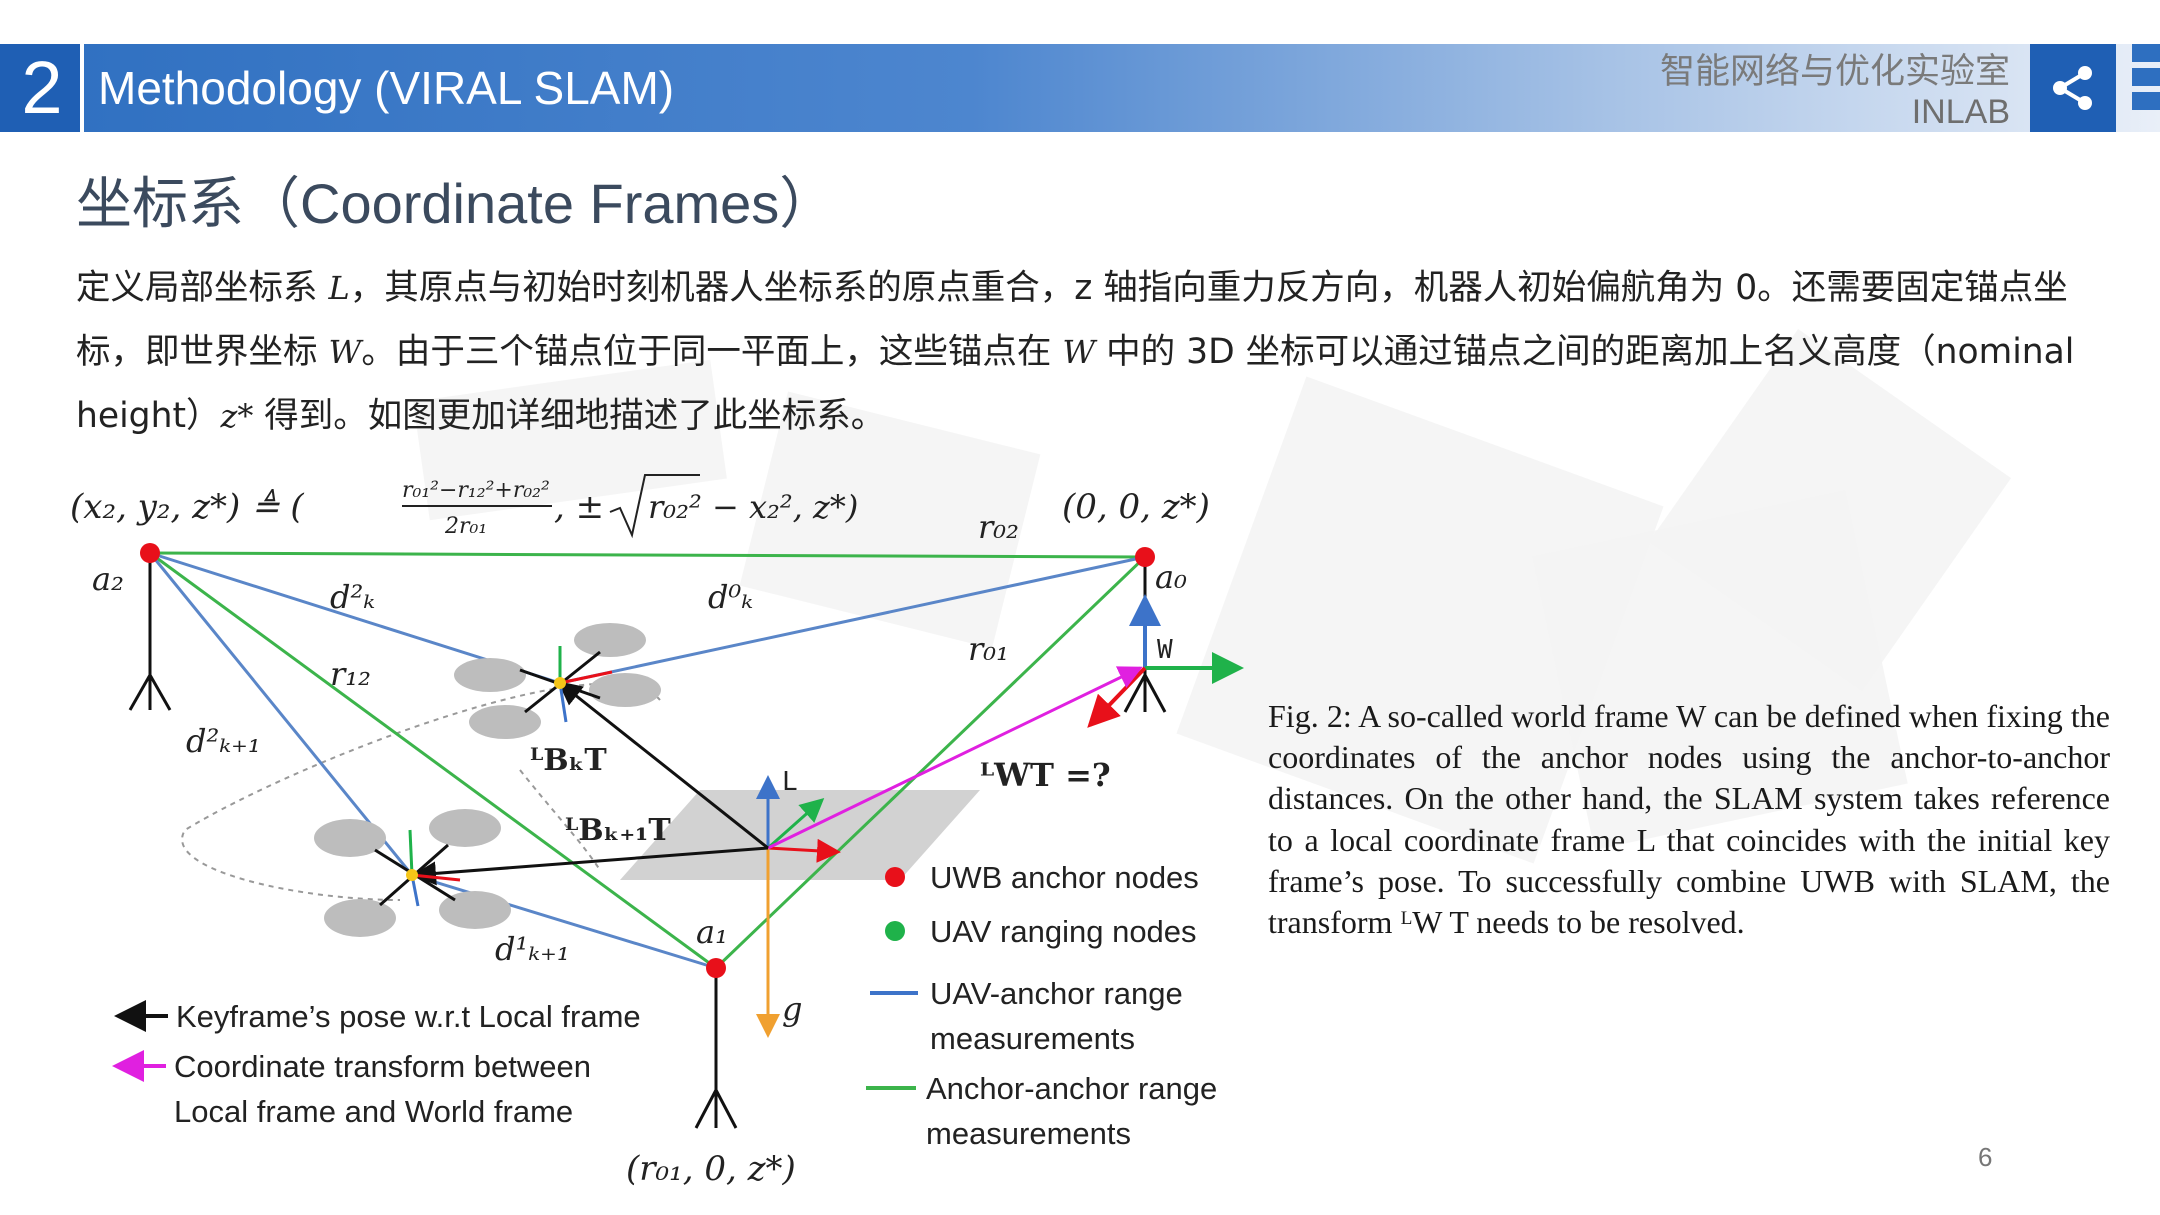  What do you see at coordinates (712, 932) in the screenshot?
I see `label-a1: a₁` at bounding box center [712, 932].